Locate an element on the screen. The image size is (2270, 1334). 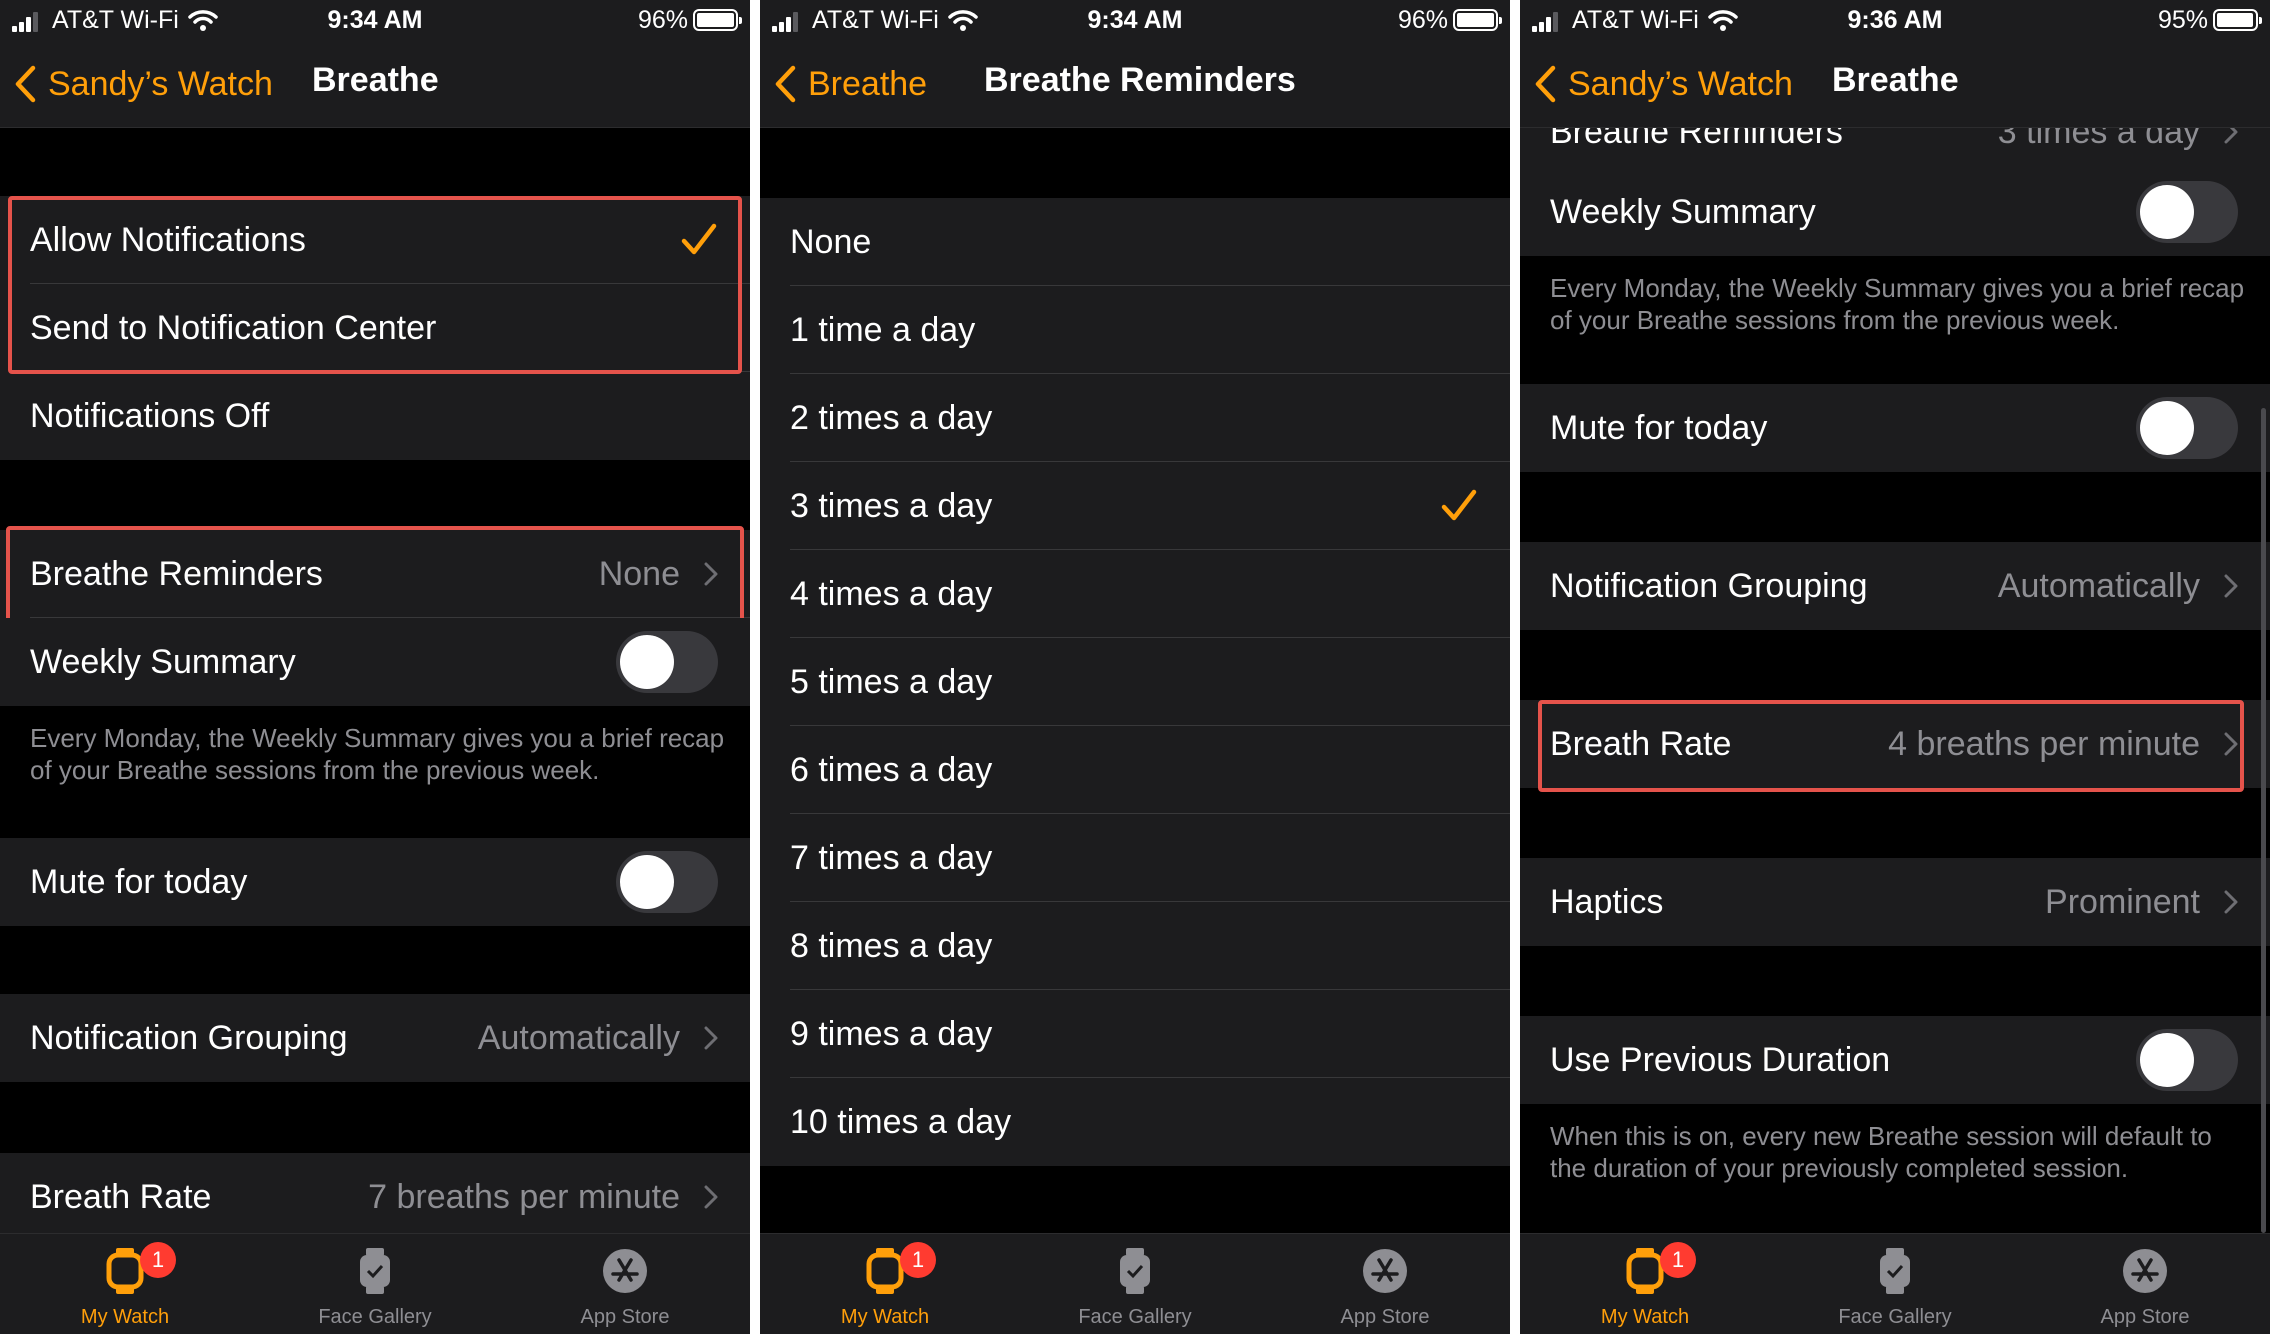
row-label: Notifications Off is located at coordinates (150, 416).